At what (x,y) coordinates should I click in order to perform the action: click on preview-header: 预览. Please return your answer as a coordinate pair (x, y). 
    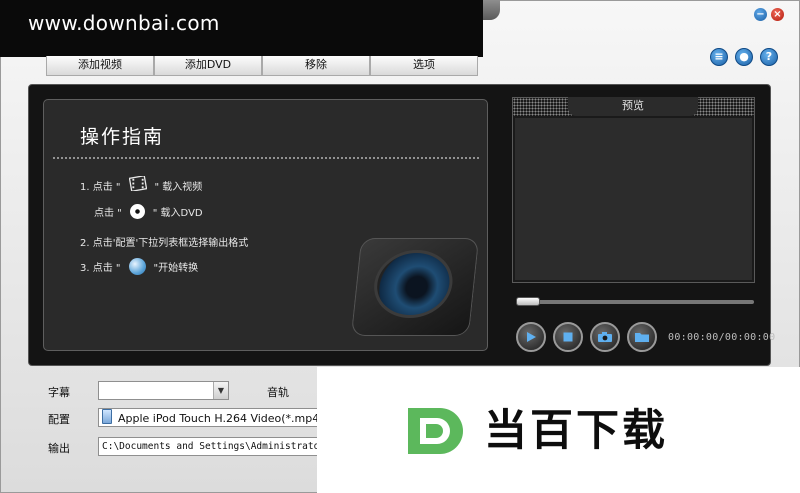
    Looking at the image, I should click on (633, 106).